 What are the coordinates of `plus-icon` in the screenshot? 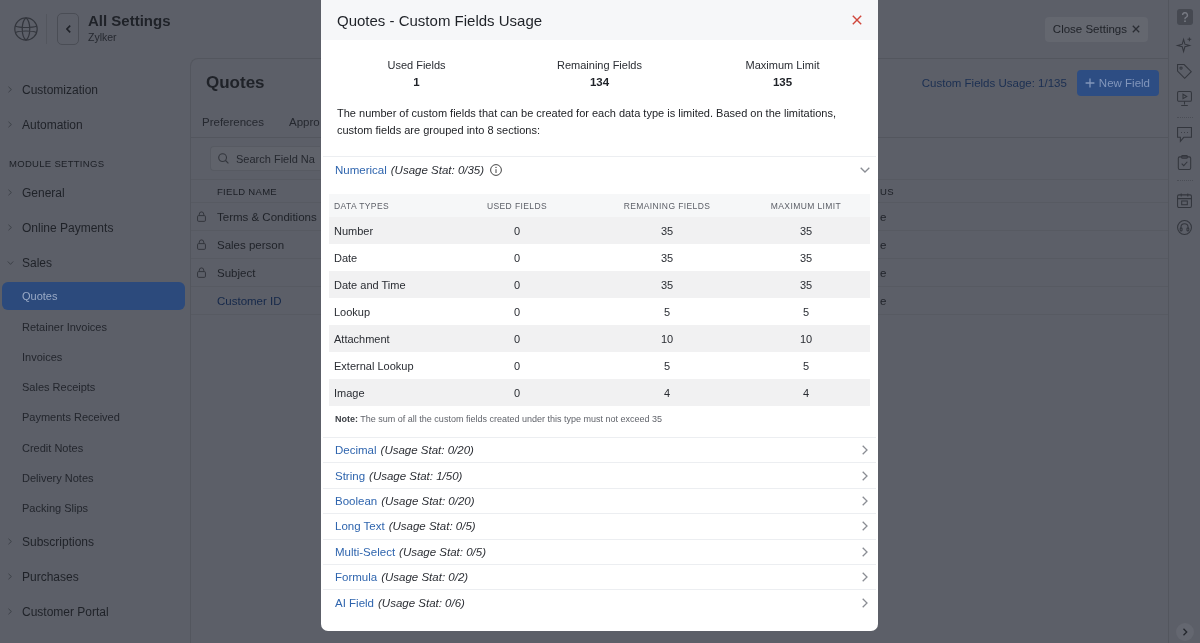 It's located at (1089, 82).